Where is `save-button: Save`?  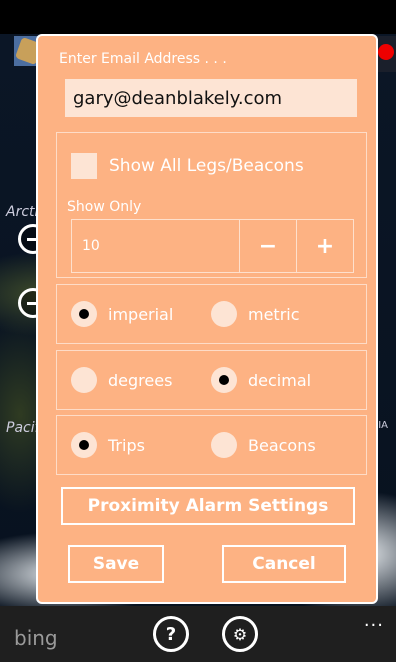 save-button: Save is located at coordinates (116, 564).